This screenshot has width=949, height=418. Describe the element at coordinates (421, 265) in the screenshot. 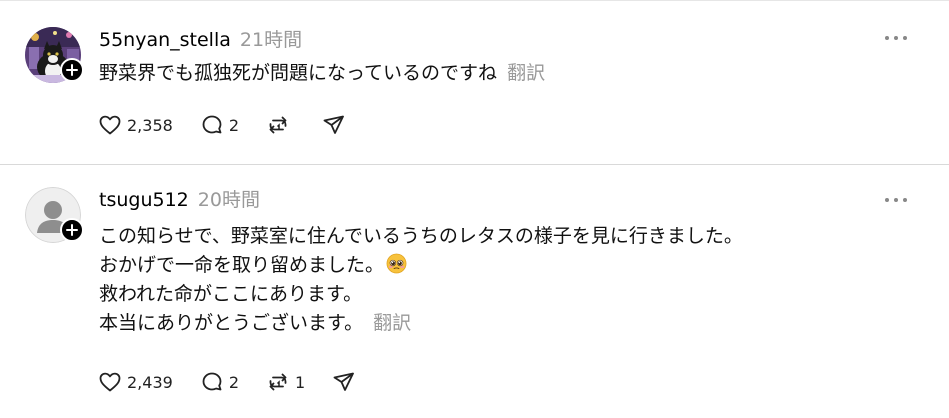

I see `text-line: おかげで一命を取り留めました。` at that location.